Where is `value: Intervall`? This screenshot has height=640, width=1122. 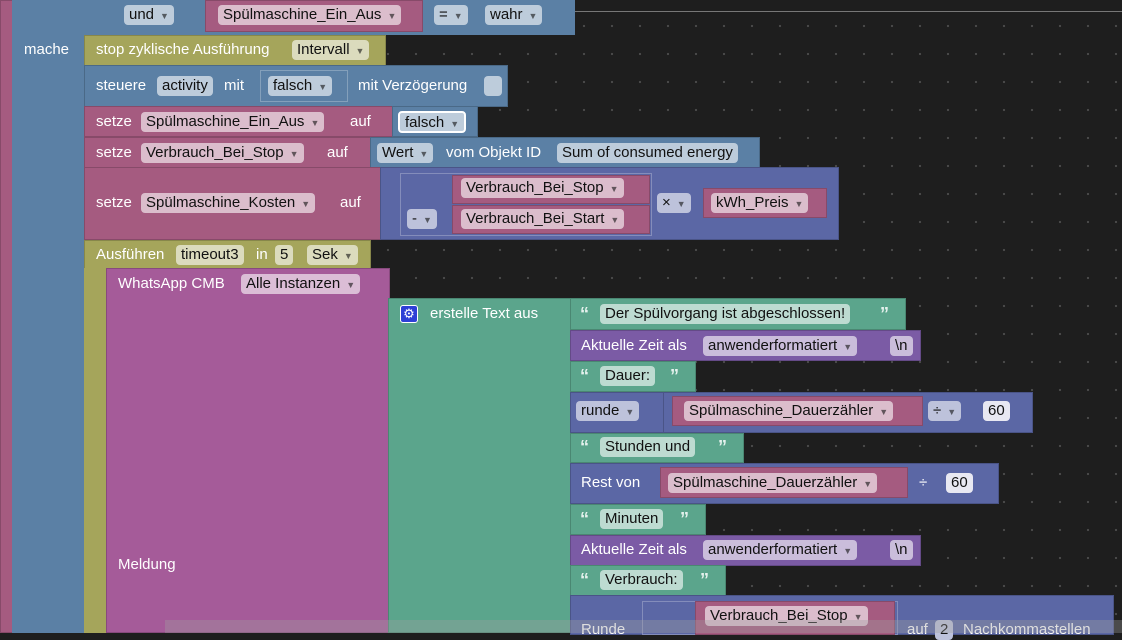
value: Intervall is located at coordinates (323, 49).